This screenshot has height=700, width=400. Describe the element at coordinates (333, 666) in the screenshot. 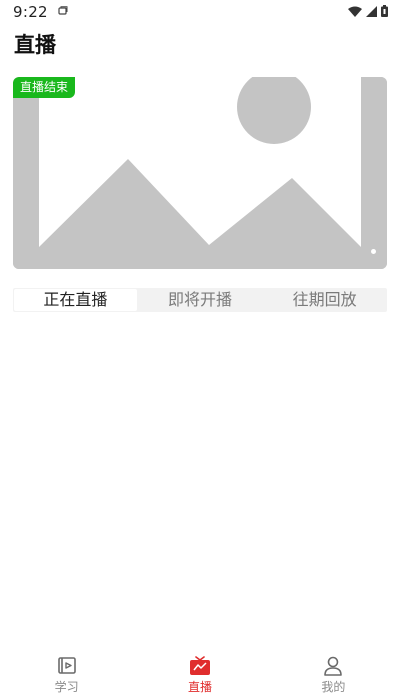

I see `user-icon` at that location.